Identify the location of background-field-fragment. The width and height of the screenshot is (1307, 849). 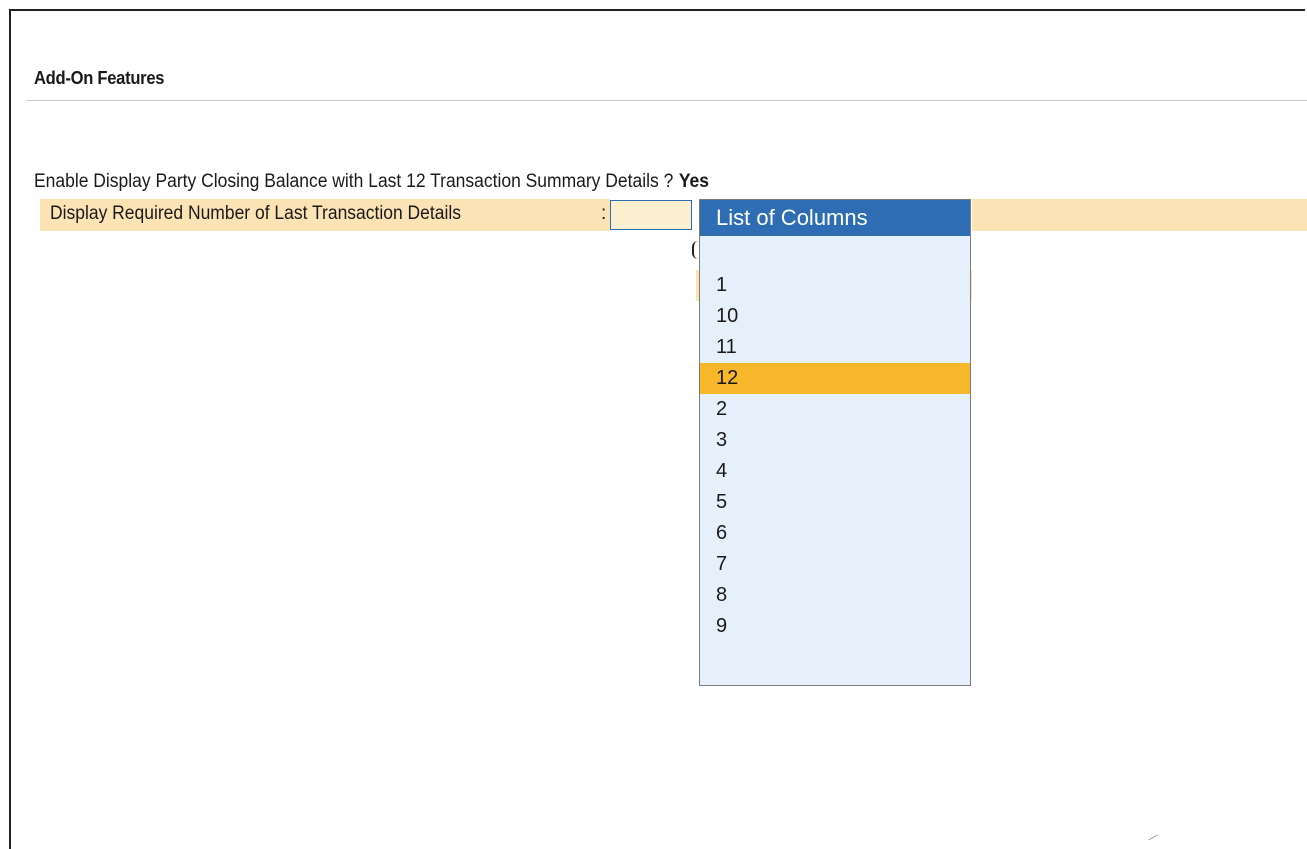
(695, 250).